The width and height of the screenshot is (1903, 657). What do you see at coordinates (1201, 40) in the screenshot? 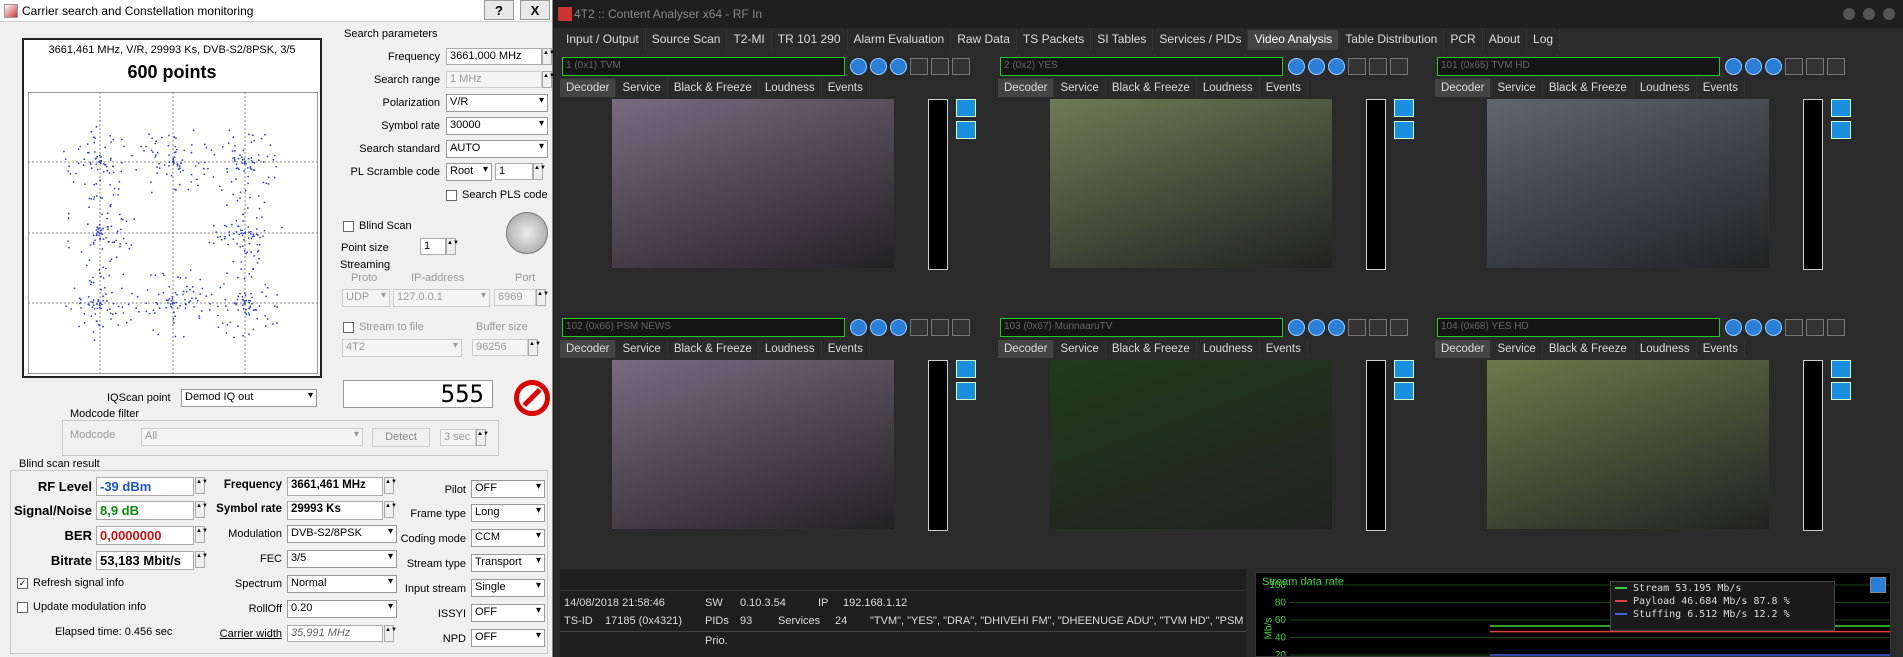
I see `menu-item-services-pids: Services / PIDs` at bounding box center [1201, 40].